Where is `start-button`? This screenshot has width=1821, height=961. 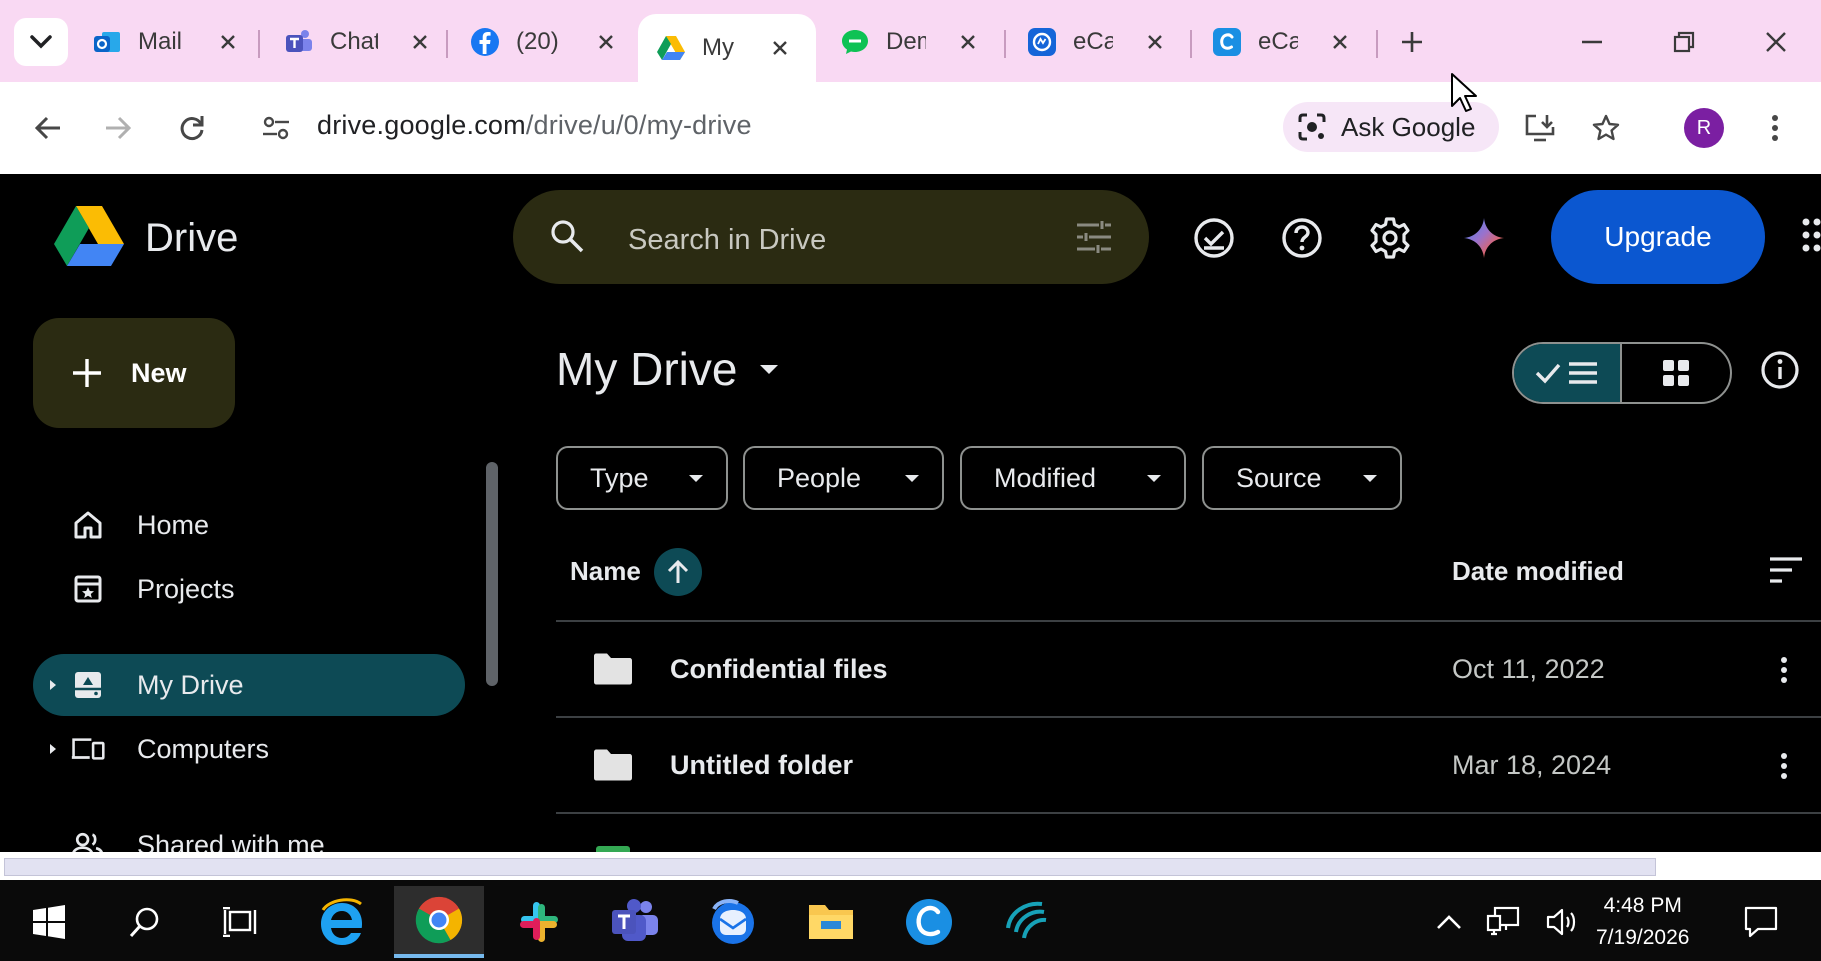
start-button is located at coordinates (49, 922).